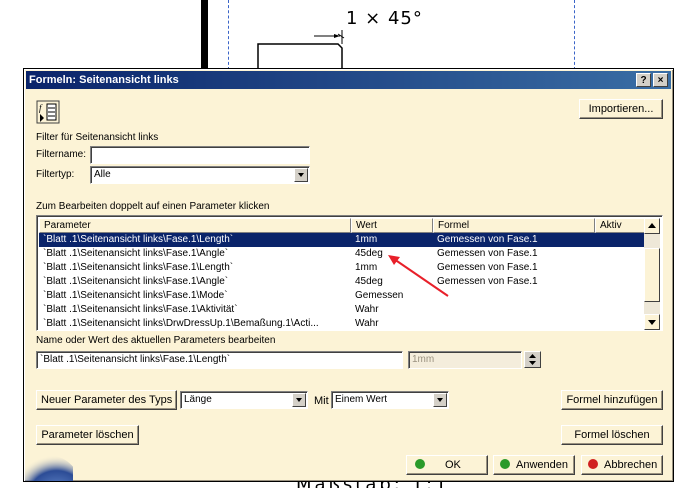 The height and width of the screenshot is (488, 684). I want to click on parameter-value-input: 1mm, so click(465, 360).